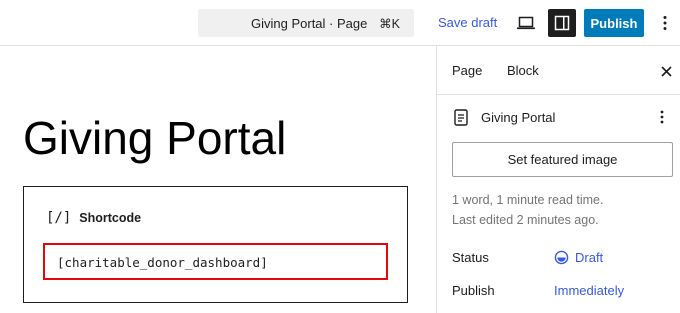 This screenshot has width=680, height=313. I want to click on sidebar-icon, so click(562, 23).